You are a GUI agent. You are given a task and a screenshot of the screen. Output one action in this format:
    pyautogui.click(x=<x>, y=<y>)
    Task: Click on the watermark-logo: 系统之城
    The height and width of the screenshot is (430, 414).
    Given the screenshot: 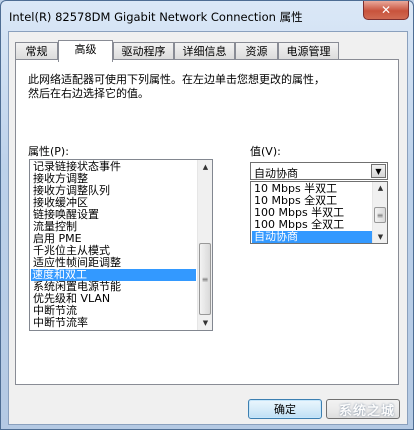 What is the action you would take?
    pyautogui.click(x=367, y=411)
    